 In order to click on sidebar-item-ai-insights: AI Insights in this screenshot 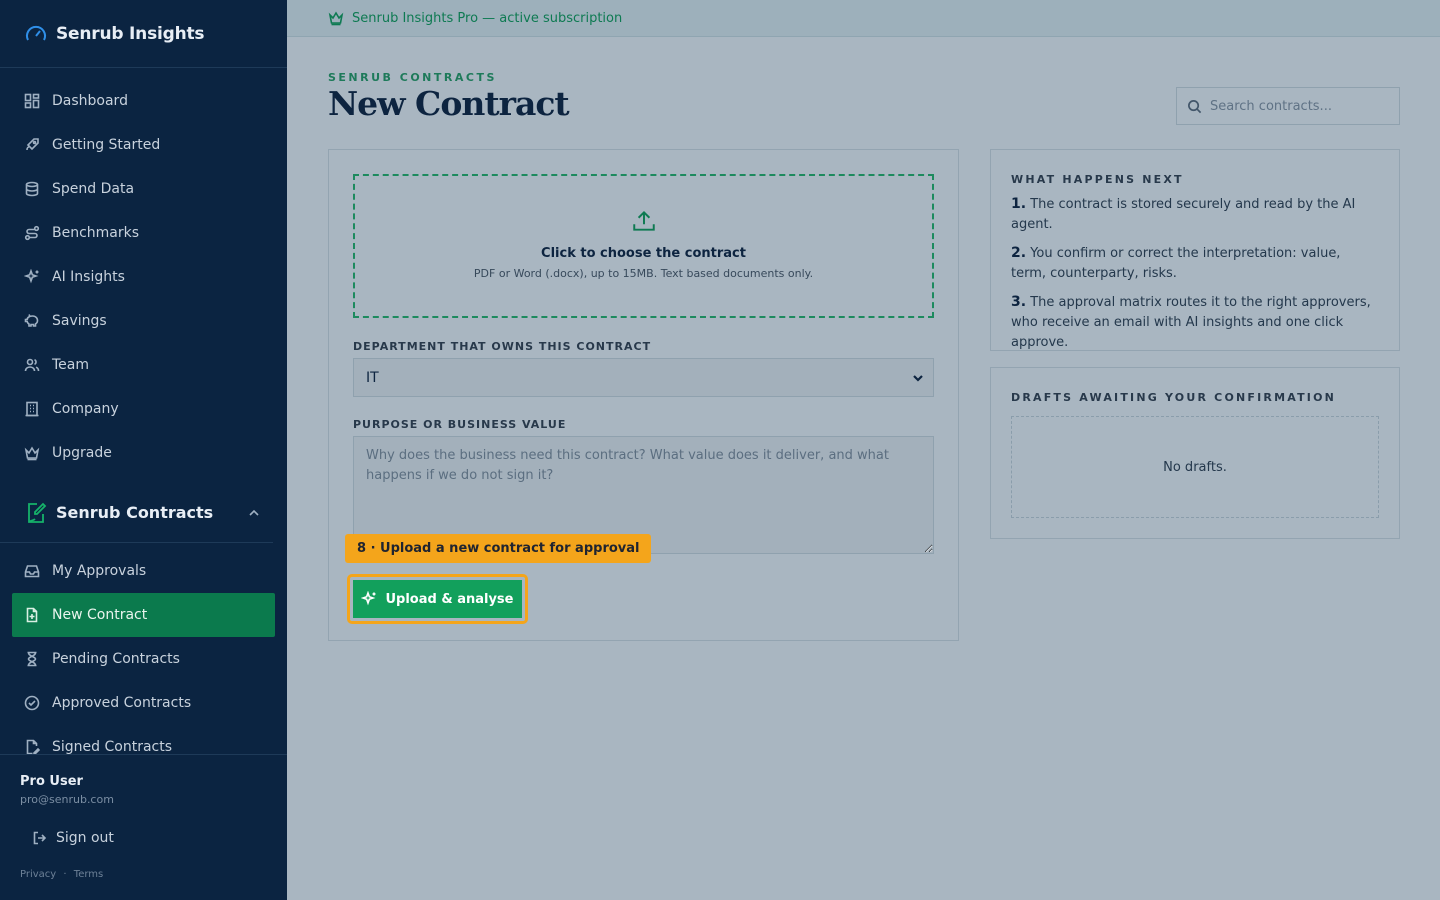, I will do `click(137, 277)`.